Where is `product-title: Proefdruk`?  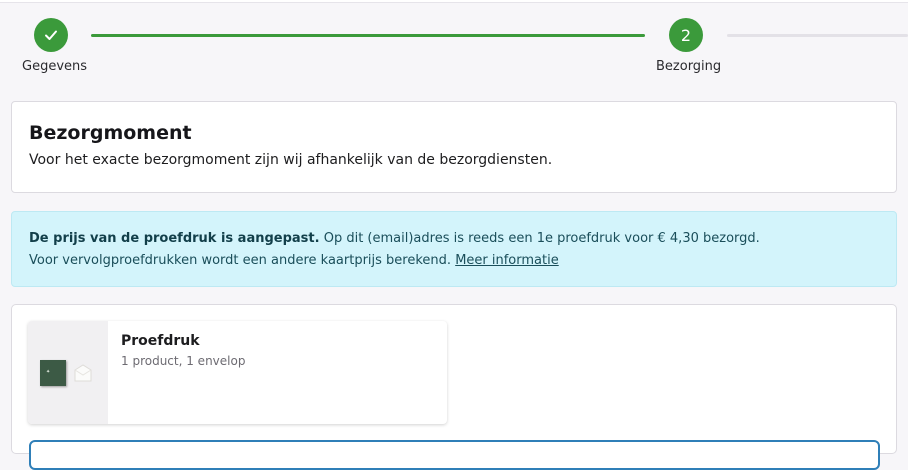
product-title: Proefdruk is located at coordinates (160, 341).